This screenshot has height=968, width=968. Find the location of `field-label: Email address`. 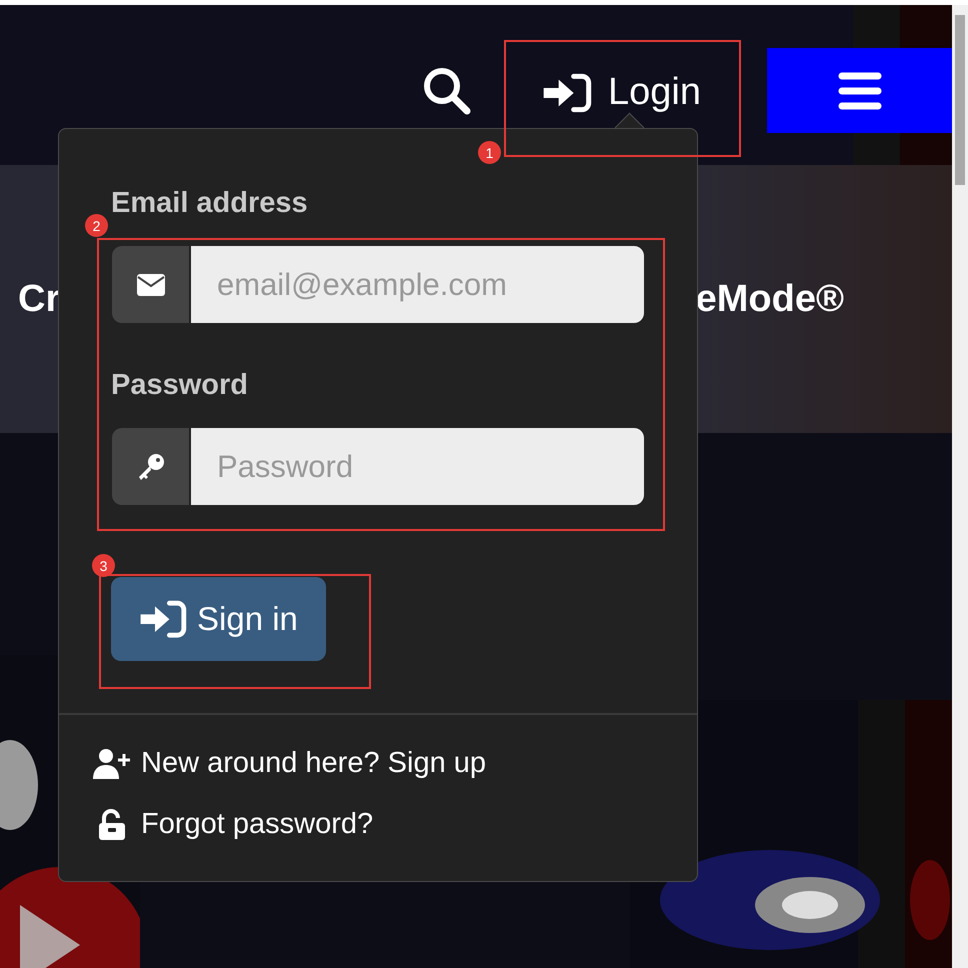

field-label: Email address is located at coordinates (210, 203).